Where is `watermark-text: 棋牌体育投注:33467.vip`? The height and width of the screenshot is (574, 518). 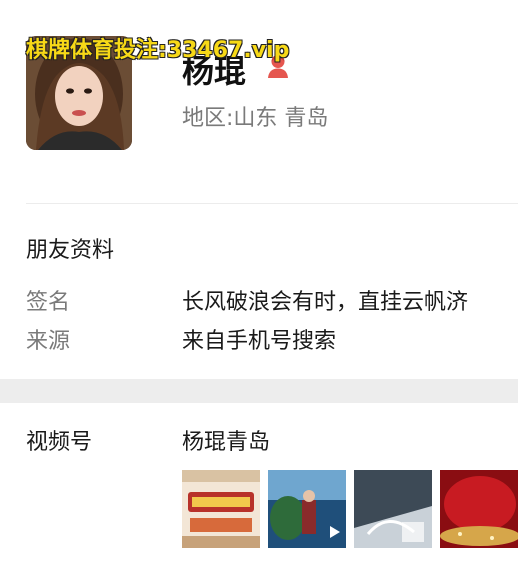
watermark-text: 棋牌体育投注:33467.vip is located at coordinates (158, 50).